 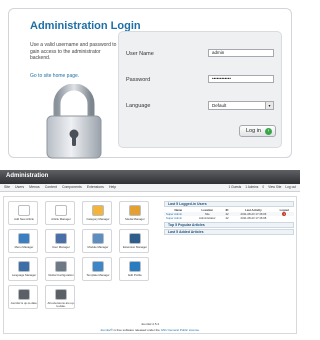 I want to click on password-input: ••••••••••••, so click(x=241, y=79).